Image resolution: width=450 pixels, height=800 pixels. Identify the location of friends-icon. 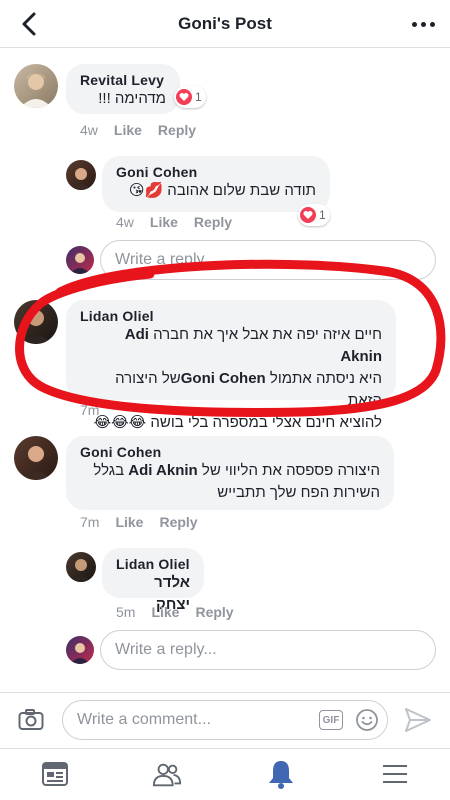
(167, 775).